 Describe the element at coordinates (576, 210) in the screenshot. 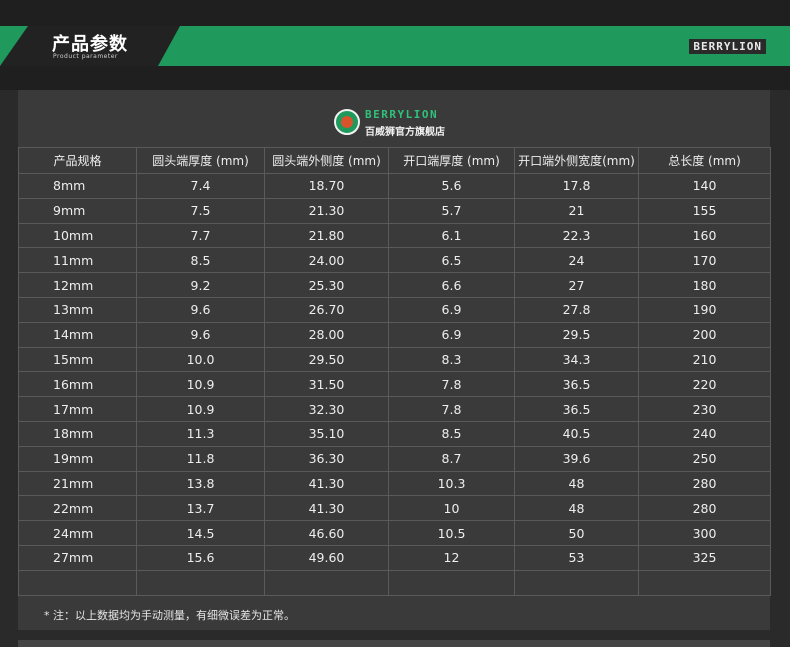

I see `table-cell: 21` at that location.